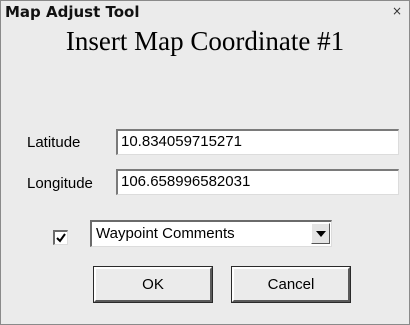 This screenshot has height=325, width=410. I want to click on comments-checkbox, so click(60, 237).